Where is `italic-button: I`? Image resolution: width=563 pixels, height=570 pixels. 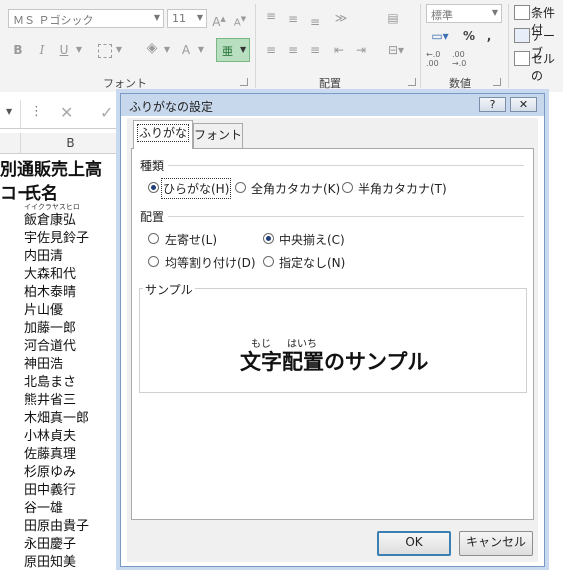
italic-button: I is located at coordinates (42, 50).